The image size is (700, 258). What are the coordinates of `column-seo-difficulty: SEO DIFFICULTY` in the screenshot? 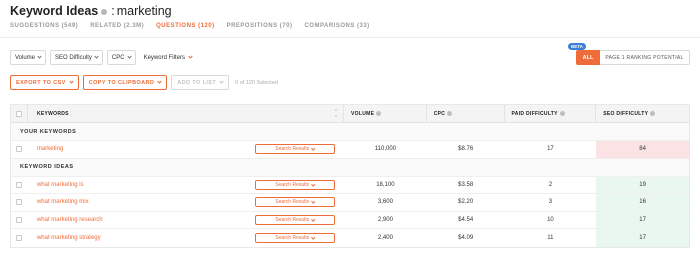 It's located at (642, 113).